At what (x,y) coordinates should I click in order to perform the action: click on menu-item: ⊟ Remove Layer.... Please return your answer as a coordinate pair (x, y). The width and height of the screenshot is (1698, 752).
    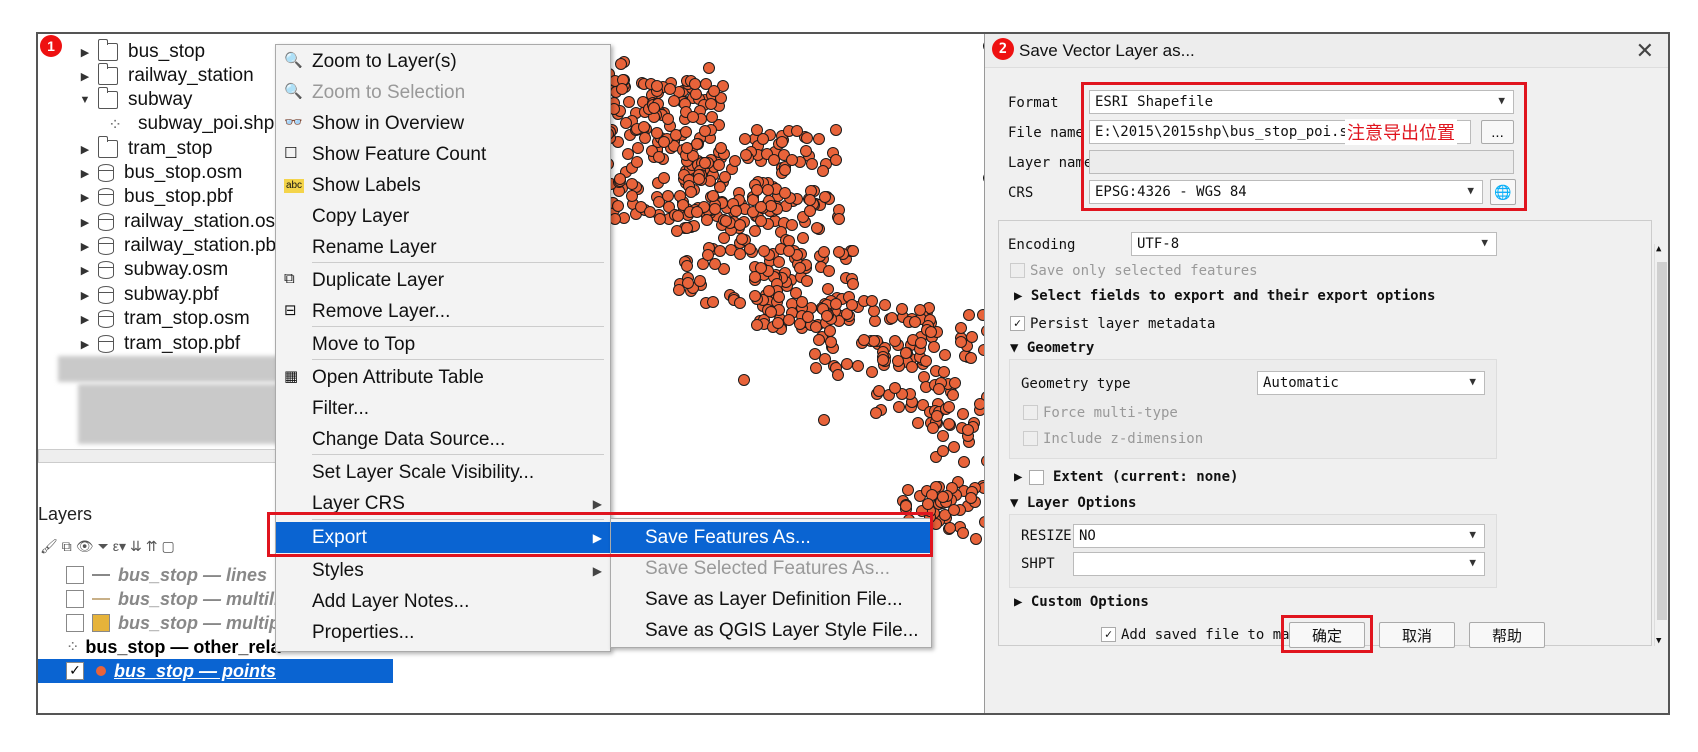
    Looking at the image, I should click on (443, 311).